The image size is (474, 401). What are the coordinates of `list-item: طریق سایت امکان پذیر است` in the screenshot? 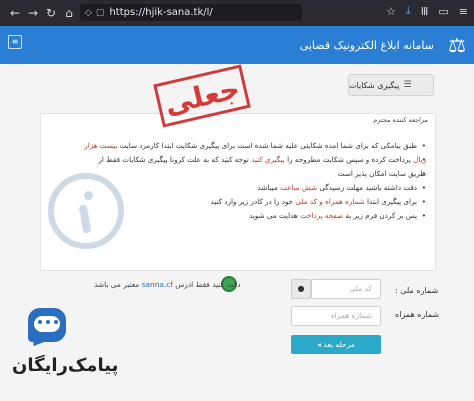 It's located at (246, 174).